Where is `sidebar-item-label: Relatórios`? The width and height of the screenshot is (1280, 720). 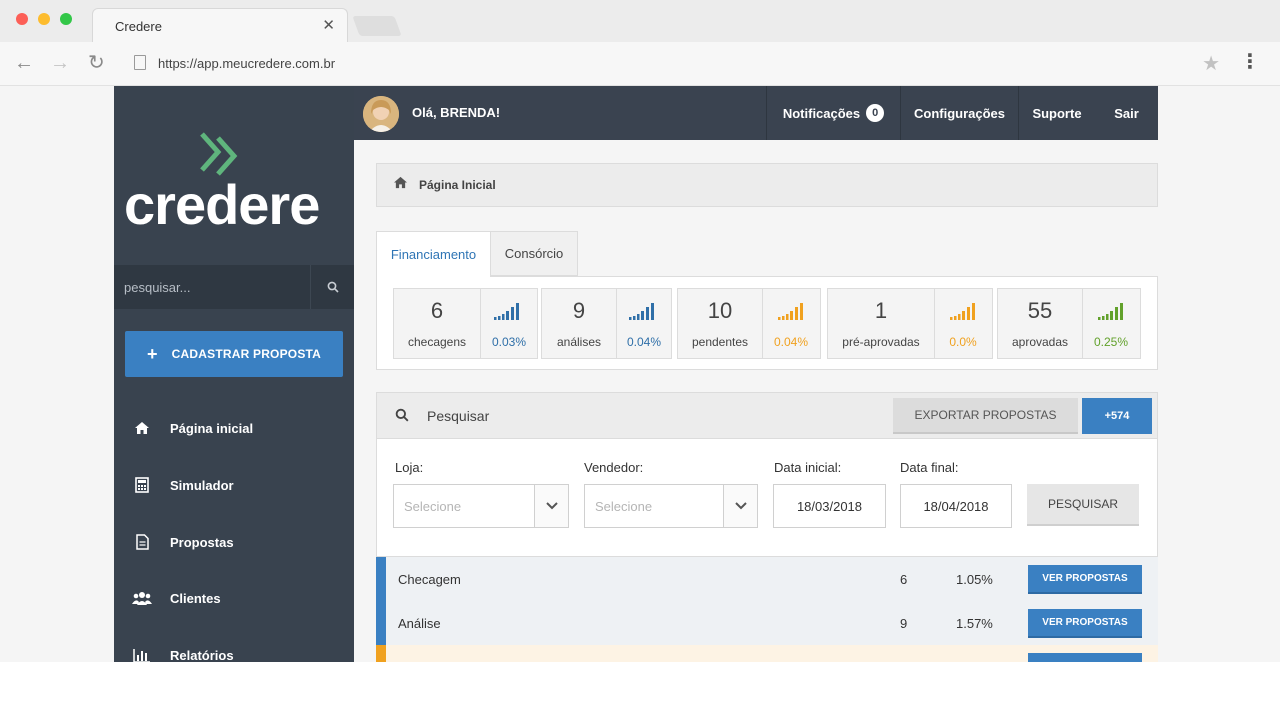 sidebar-item-label: Relatórios is located at coordinates (202, 655).